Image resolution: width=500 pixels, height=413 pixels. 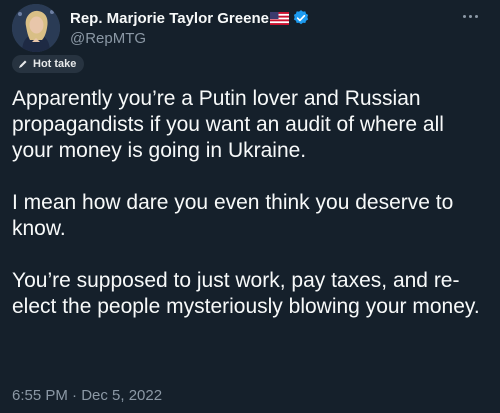 I want to click on display-name-row: Rep. Marjorie Taylor Greene, so click(x=190, y=18).